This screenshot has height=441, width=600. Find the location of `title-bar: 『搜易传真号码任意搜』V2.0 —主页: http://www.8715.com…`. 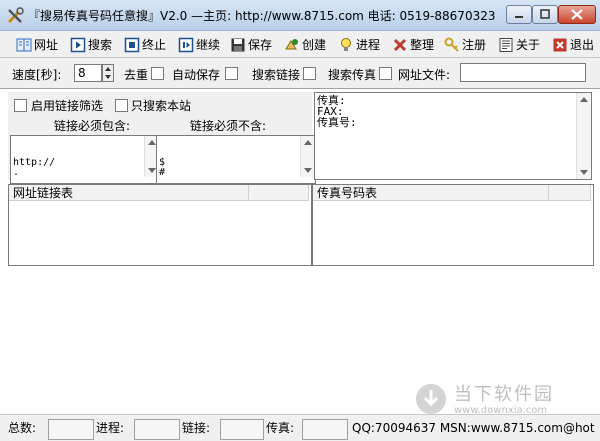

title-bar: 『搜易传真号码任意搜』V2.0 —主页: http://www.8715.com… is located at coordinates (300, 15).